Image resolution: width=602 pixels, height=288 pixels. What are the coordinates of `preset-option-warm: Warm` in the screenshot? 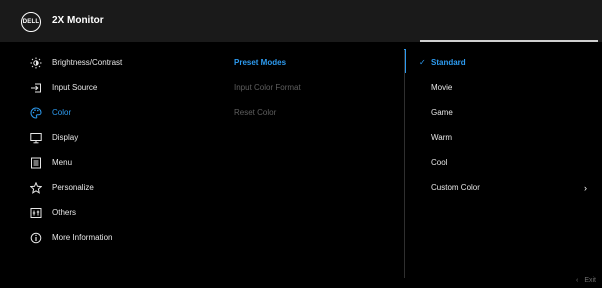 It's located at (503, 137).